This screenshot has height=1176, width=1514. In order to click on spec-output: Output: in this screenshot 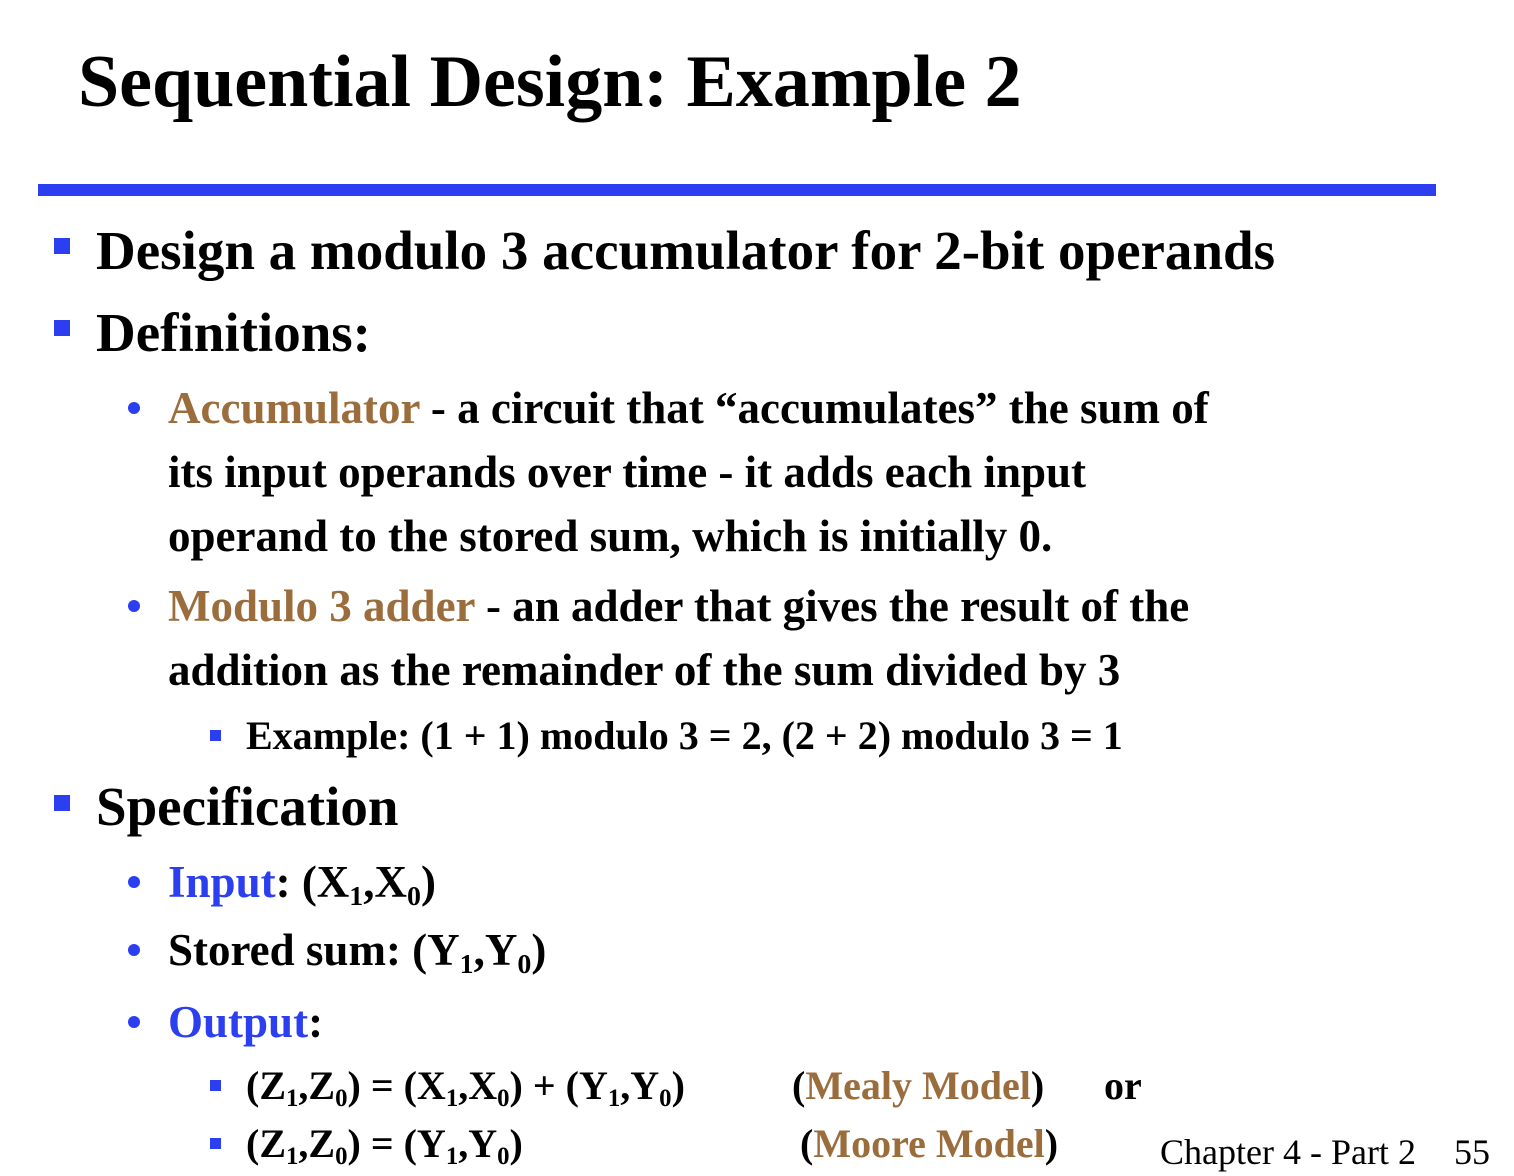, I will do `click(246, 1022)`.